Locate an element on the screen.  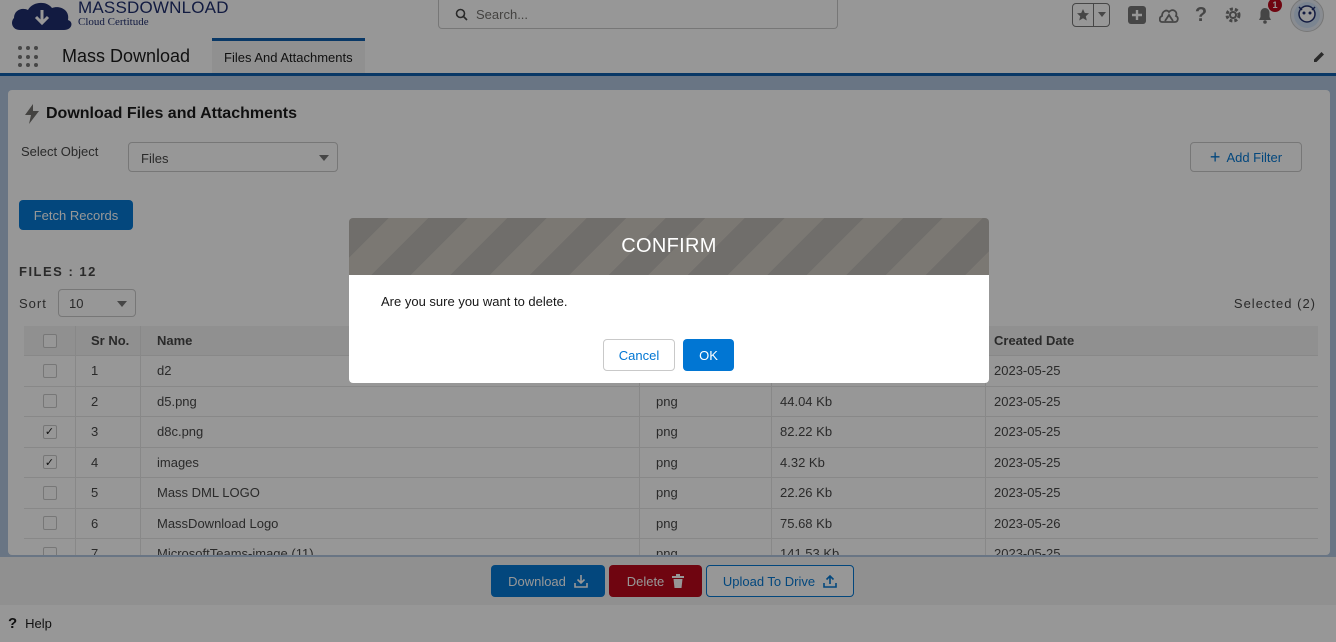
modal-title: CONFIRM is located at coordinates (669, 246).